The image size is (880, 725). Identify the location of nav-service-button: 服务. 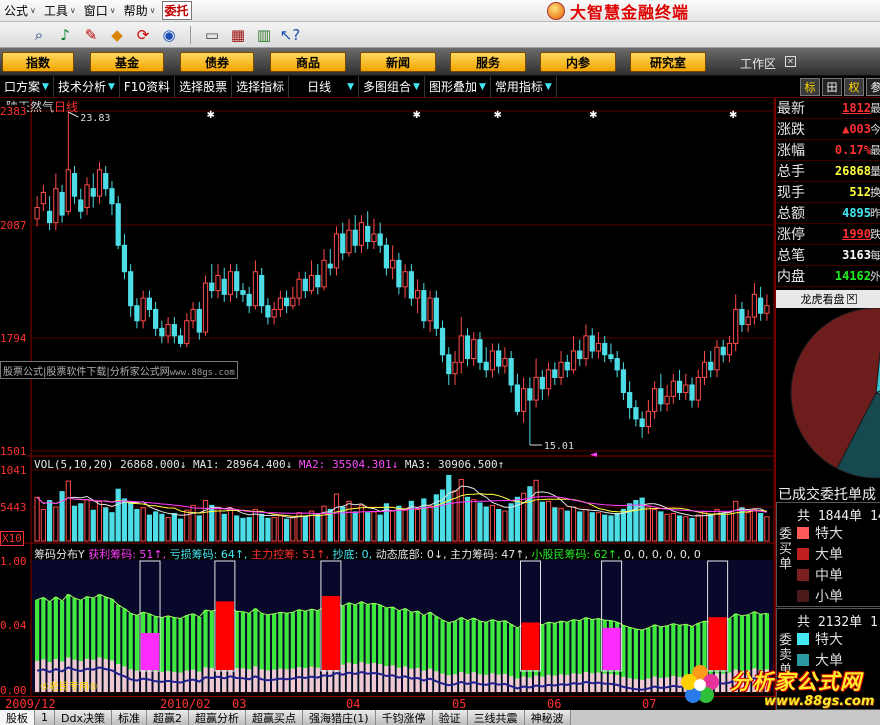
(488, 62).